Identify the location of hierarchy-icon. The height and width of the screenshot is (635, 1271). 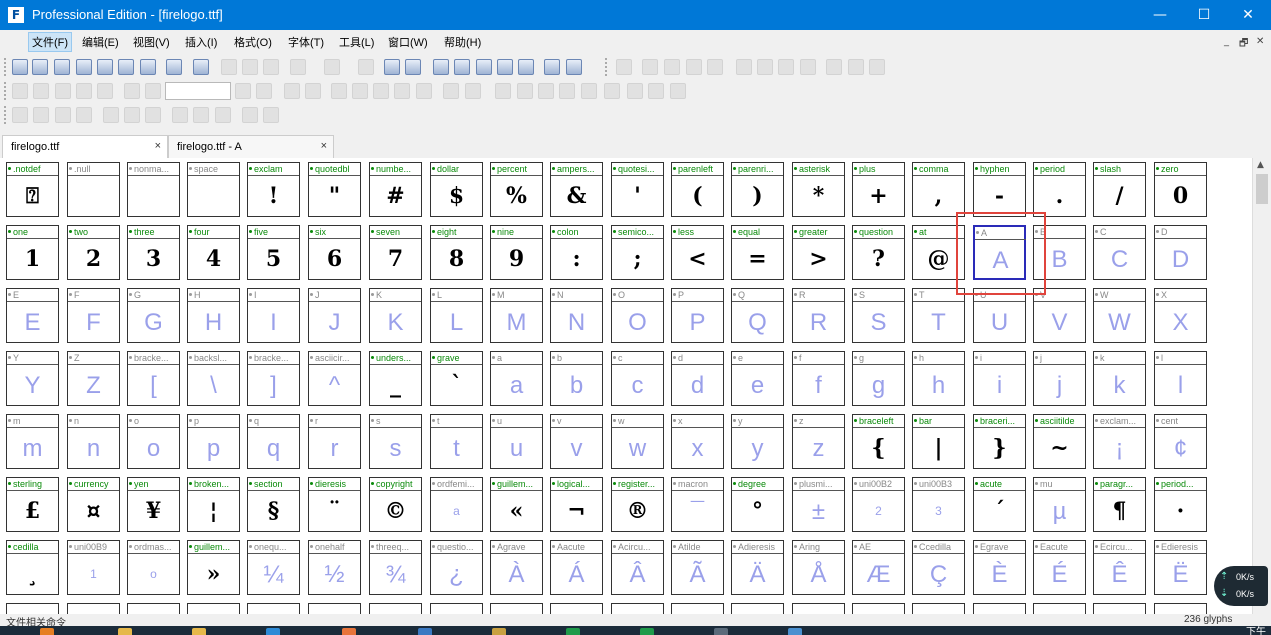
(656, 91).